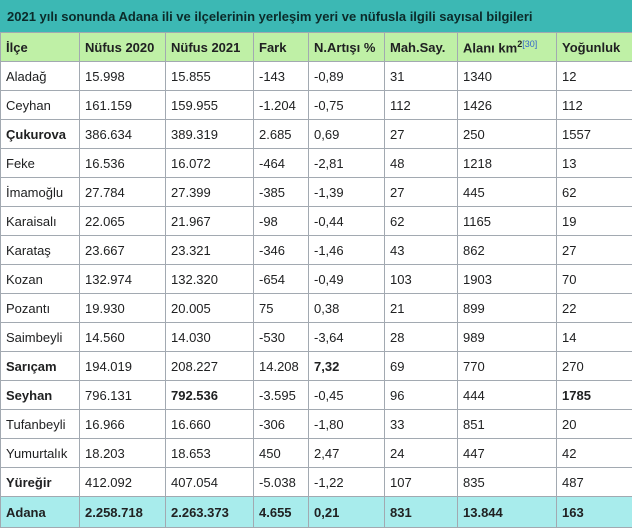  What do you see at coordinates (594, 512) in the screenshot?
I see `total-yogunluk: 163` at bounding box center [594, 512].